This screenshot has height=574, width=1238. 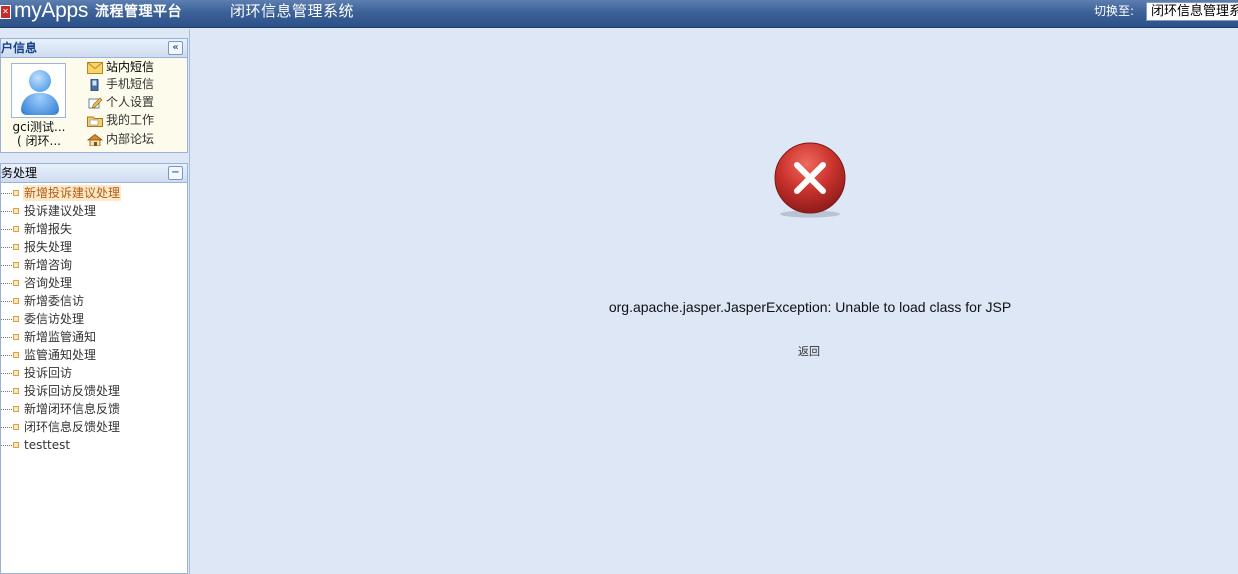 What do you see at coordinates (95, 68) in the screenshot?
I see `mail-icon` at bounding box center [95, 68].